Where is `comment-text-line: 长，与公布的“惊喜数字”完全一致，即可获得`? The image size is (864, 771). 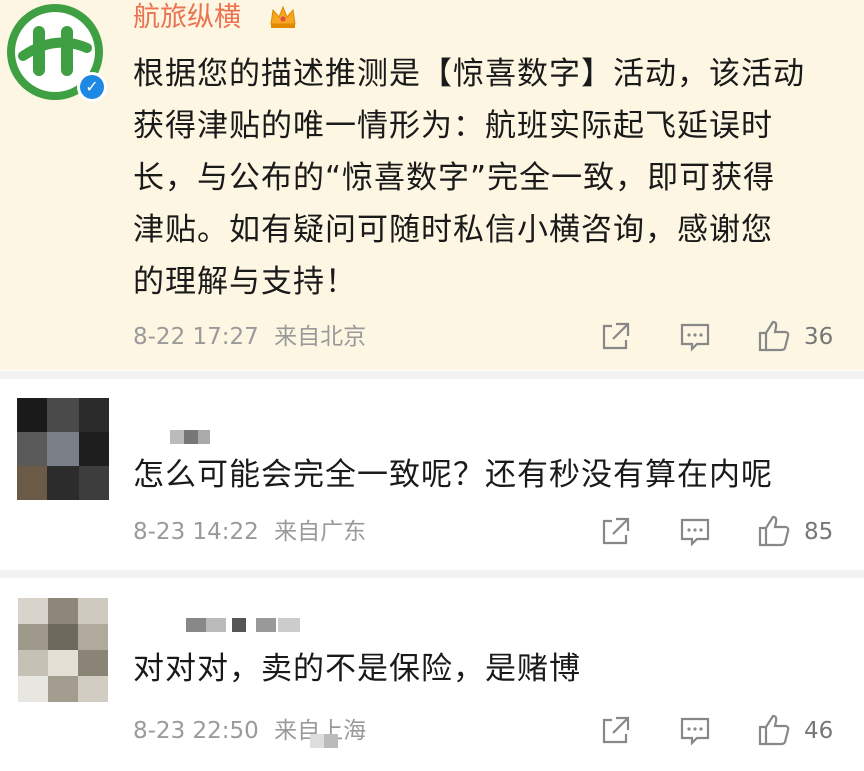 comment-text-line: 长，与公布的“惊喜数字”完全一致，即可获得 is located at coordinates (454, 178).